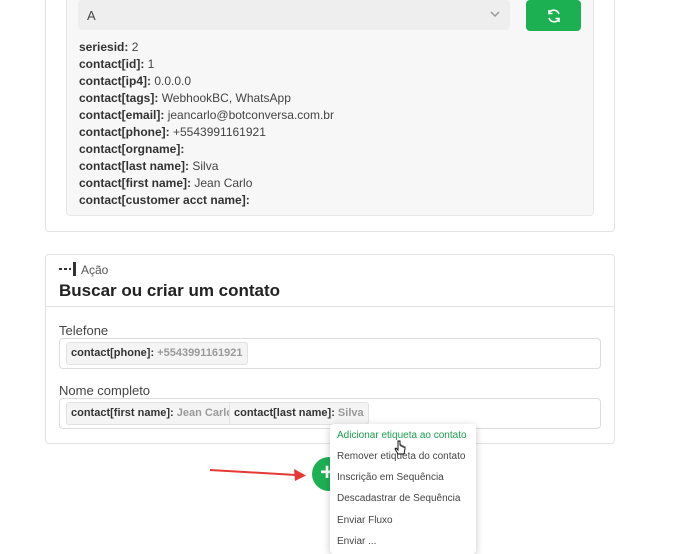 This screenshot has height=554, width=683. What do you see at coordinates (135, 81) in the screenshot?
I see `field-row: contact[ip4]: 0.0.0.0` at bounding box center [135, 81].